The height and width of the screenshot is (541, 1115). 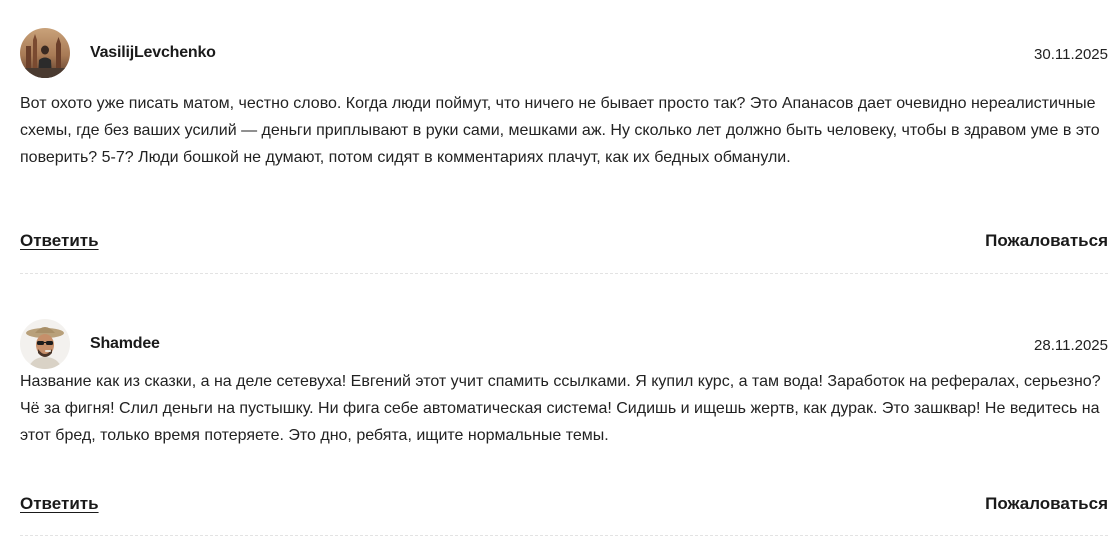 I want to click on comment-date: 28.11.2025, so click(x=1071, y=345).